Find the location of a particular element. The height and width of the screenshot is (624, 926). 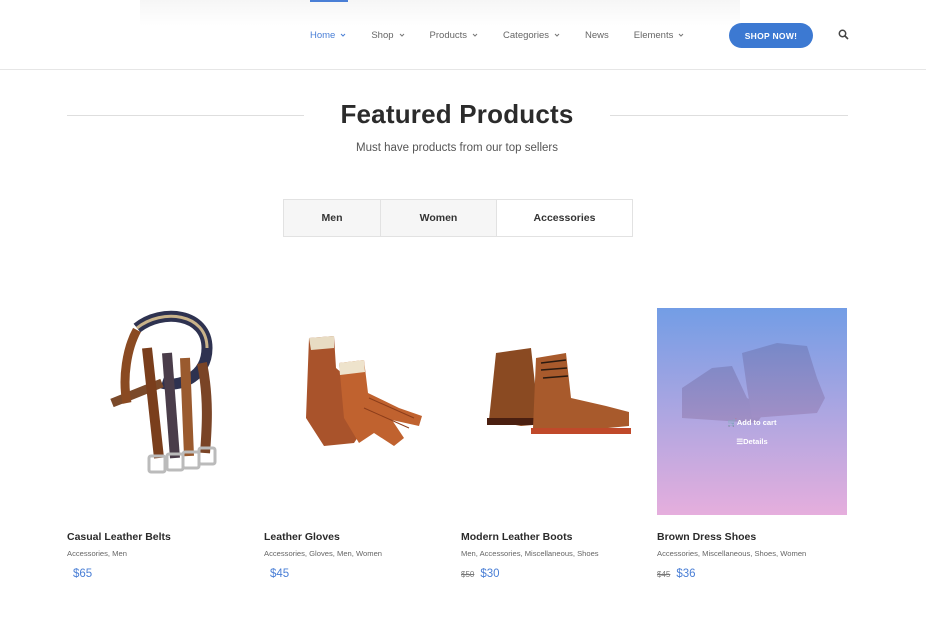

nav-item-label: News is located at coordinates (596, 35).